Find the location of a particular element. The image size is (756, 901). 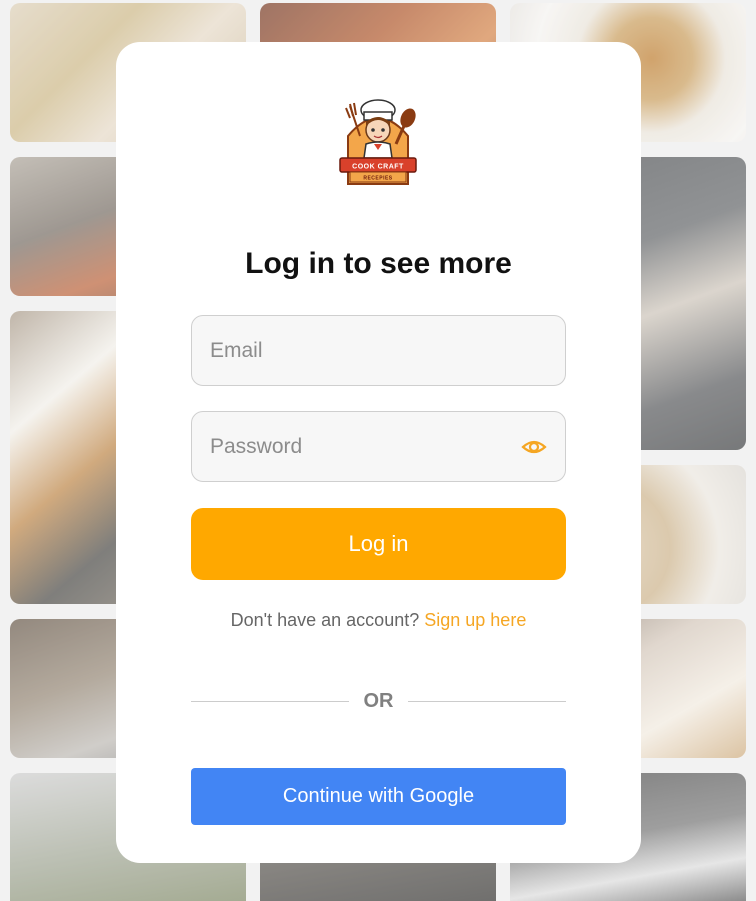

signup-prompt: Don't have an account? Sign up here is located at coordinates (378, 620).